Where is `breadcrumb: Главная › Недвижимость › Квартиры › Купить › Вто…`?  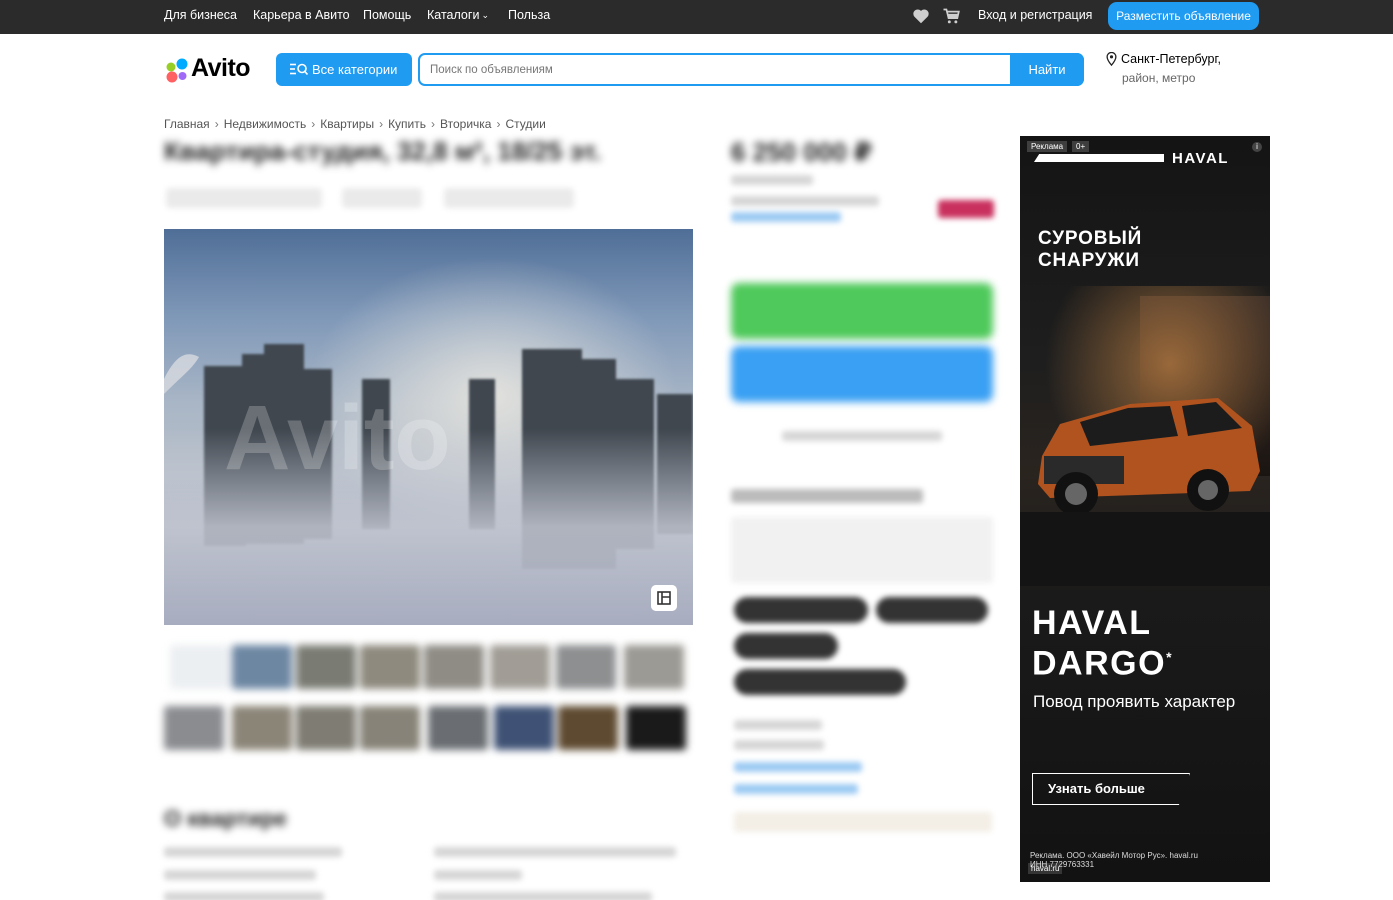 breadcrumb: Главная › Недвижимость › Квартиры › Купить › Вто… is located at coordinates (355, 124).